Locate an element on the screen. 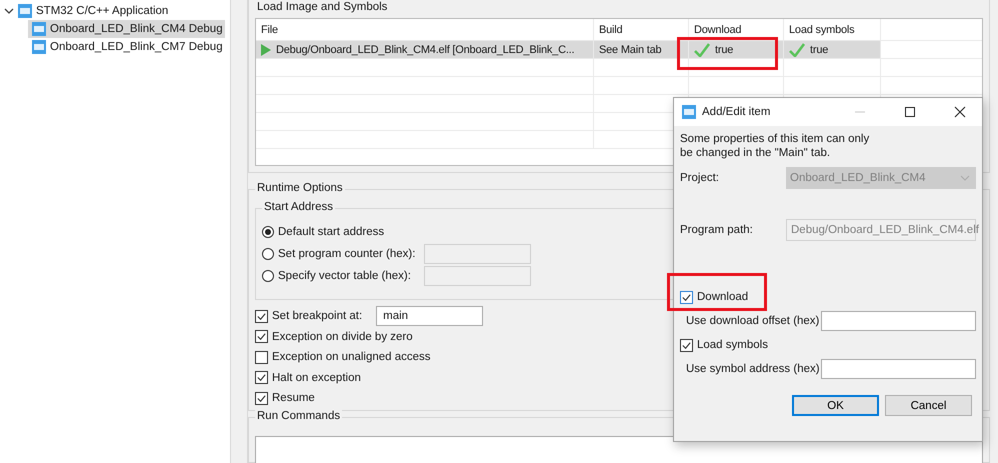 The width and height of the screenshot is (998, 463). window-title: Add/Edit item is located at coordinates (737, 112).